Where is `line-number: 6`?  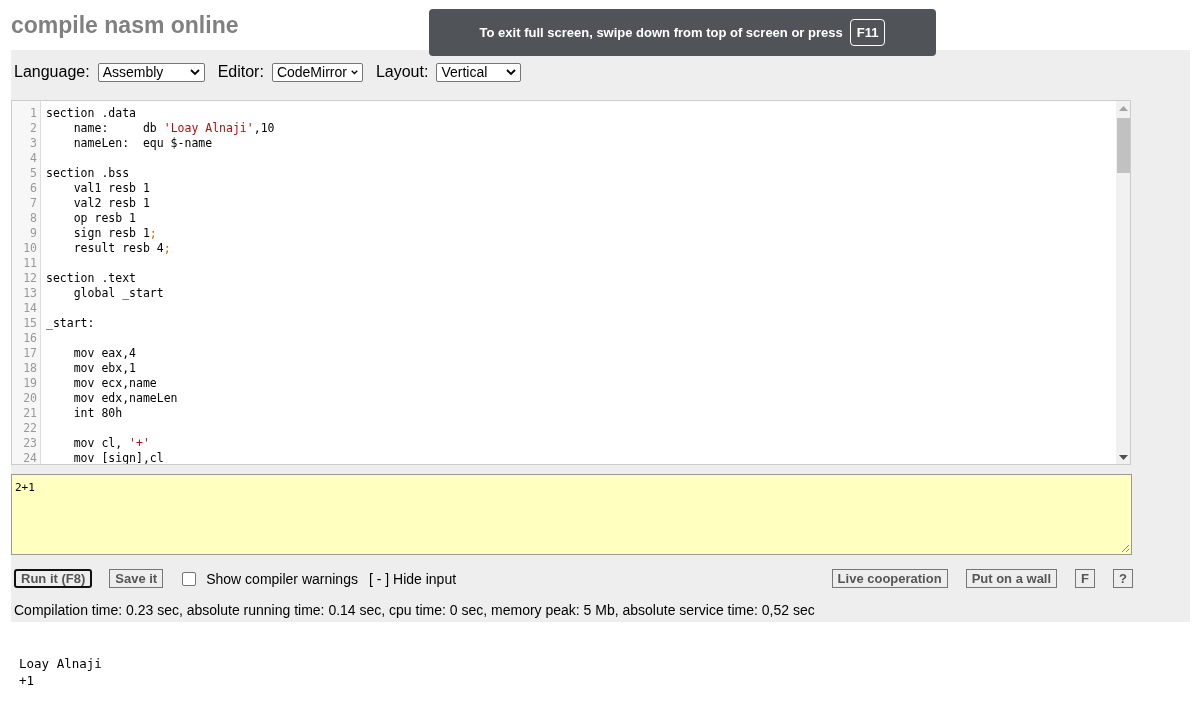 line-number: 6 is located at coordinates (33, 188).